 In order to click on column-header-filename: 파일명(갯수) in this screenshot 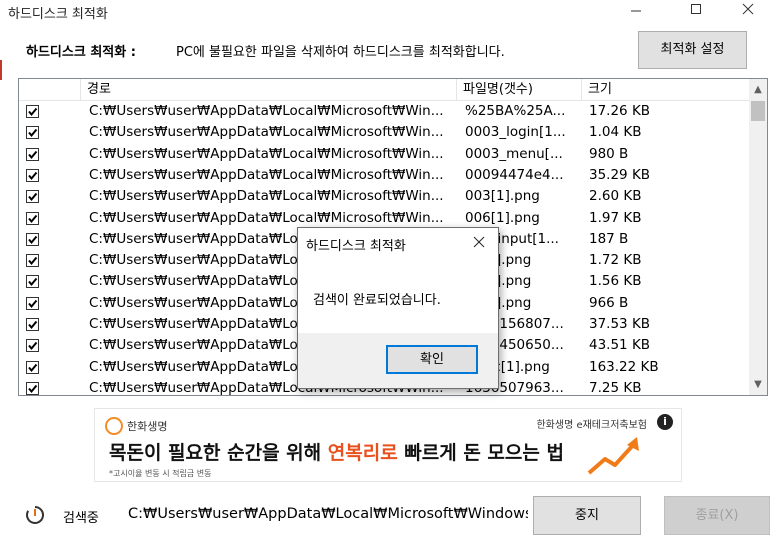, I will do `click(519, 89)`.